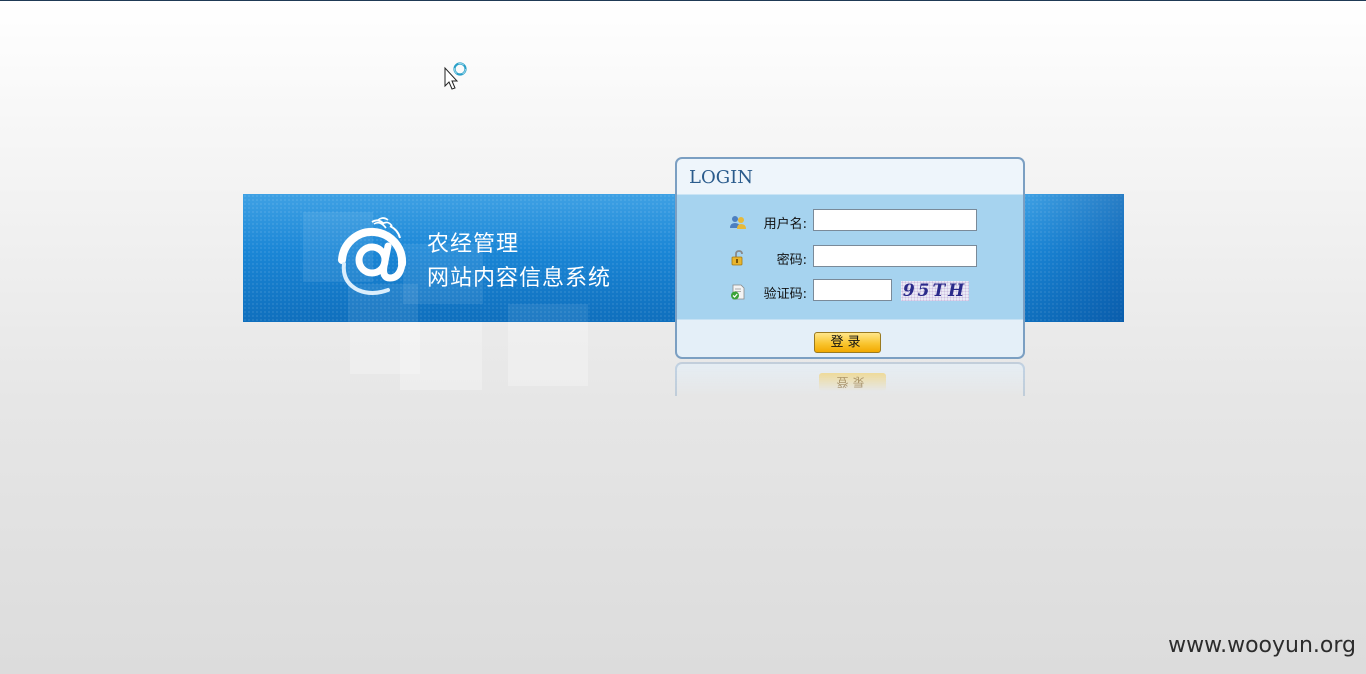 Image resolution: width=1366 pixels, height=674 pixels. What do you see at coordinates (548, 313) in the screenshot?
I see `banner-tile` at bounding box center [548, 313].